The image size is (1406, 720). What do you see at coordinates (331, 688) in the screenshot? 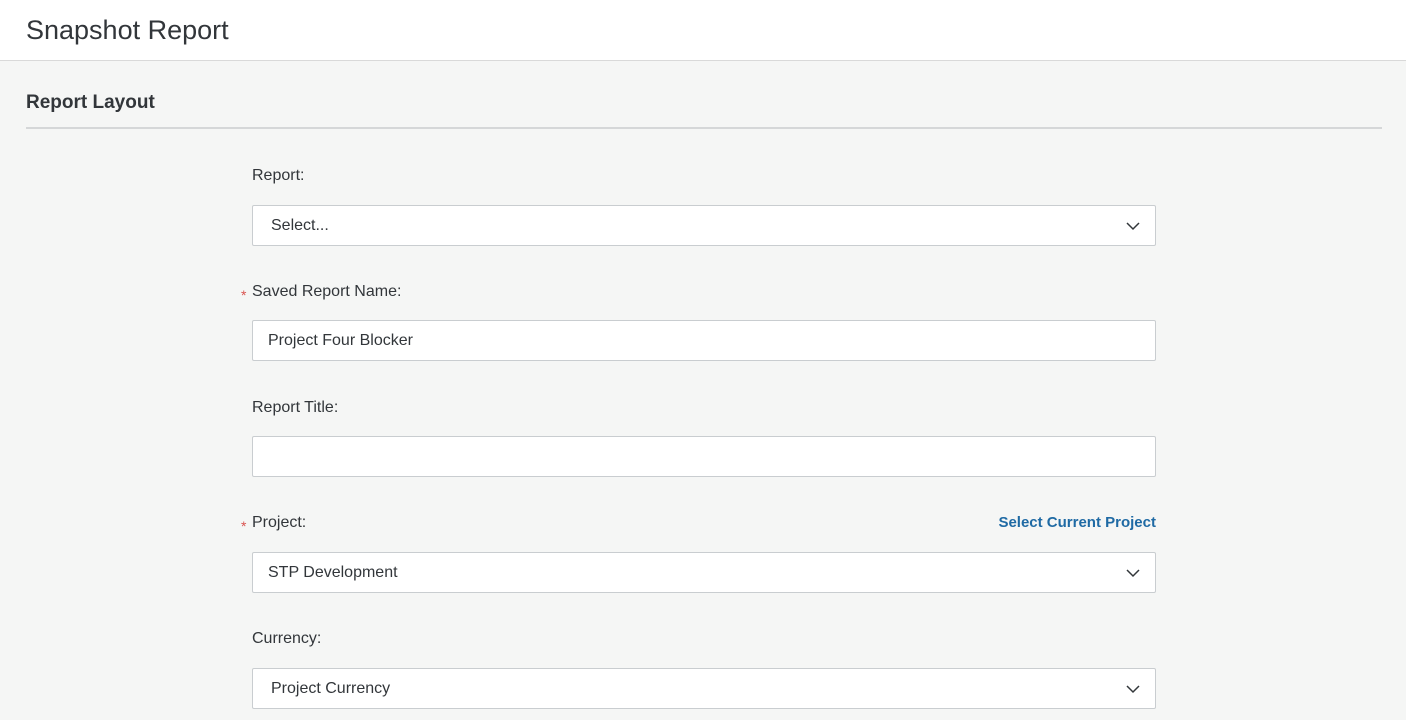
I see `currency-select-value: Project Currency` at bounding box center [331, 688].